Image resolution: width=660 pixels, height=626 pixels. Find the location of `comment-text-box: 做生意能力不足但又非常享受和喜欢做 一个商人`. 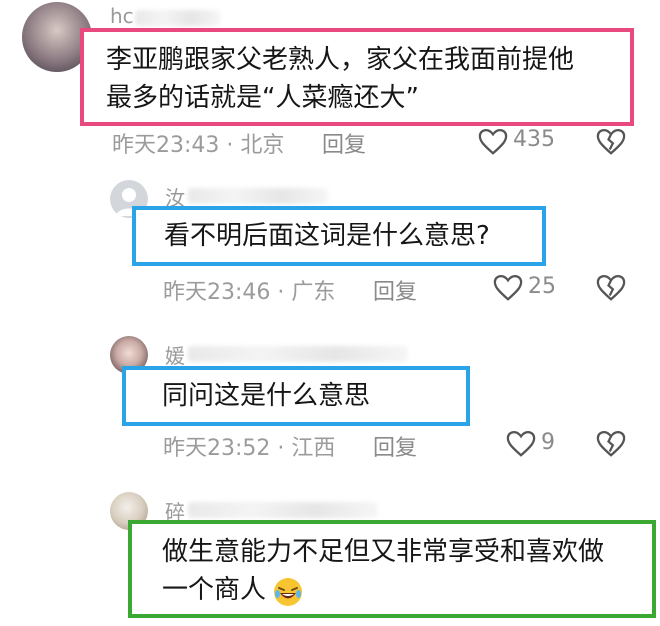

comment-text-box: 做生意能力不足但又非常享受和喜欢做 一个商人 is located at coordinates (392, 569).